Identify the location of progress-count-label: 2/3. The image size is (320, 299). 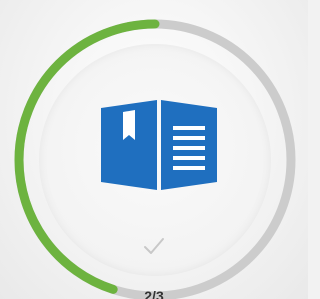
(154, 293).